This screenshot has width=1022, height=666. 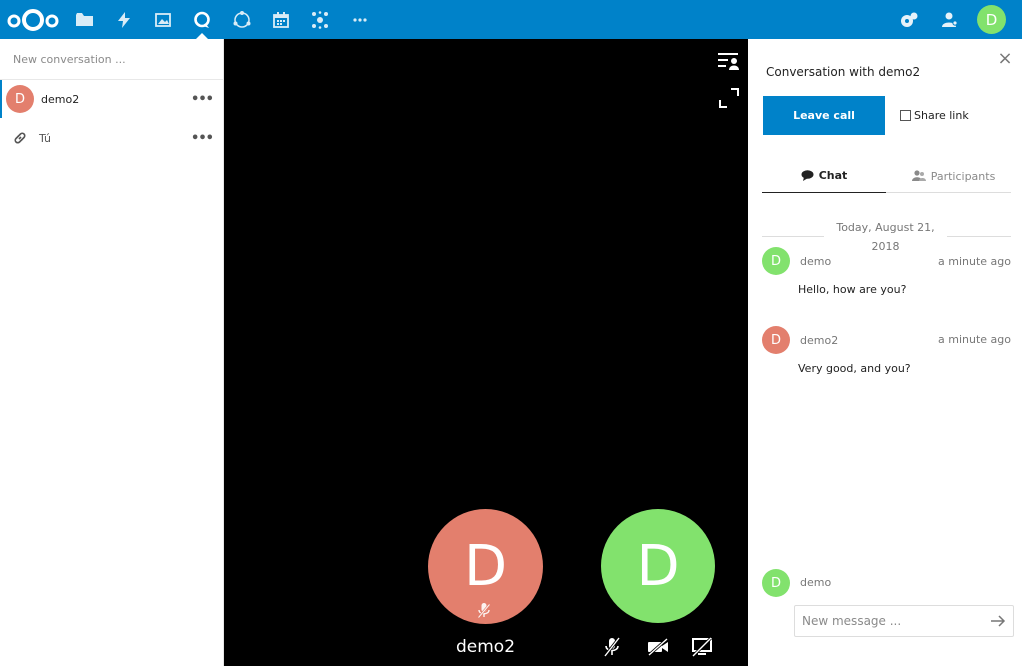 I want to click on sidebar-tabs: Chat Participants, so click(x=886, y=176).